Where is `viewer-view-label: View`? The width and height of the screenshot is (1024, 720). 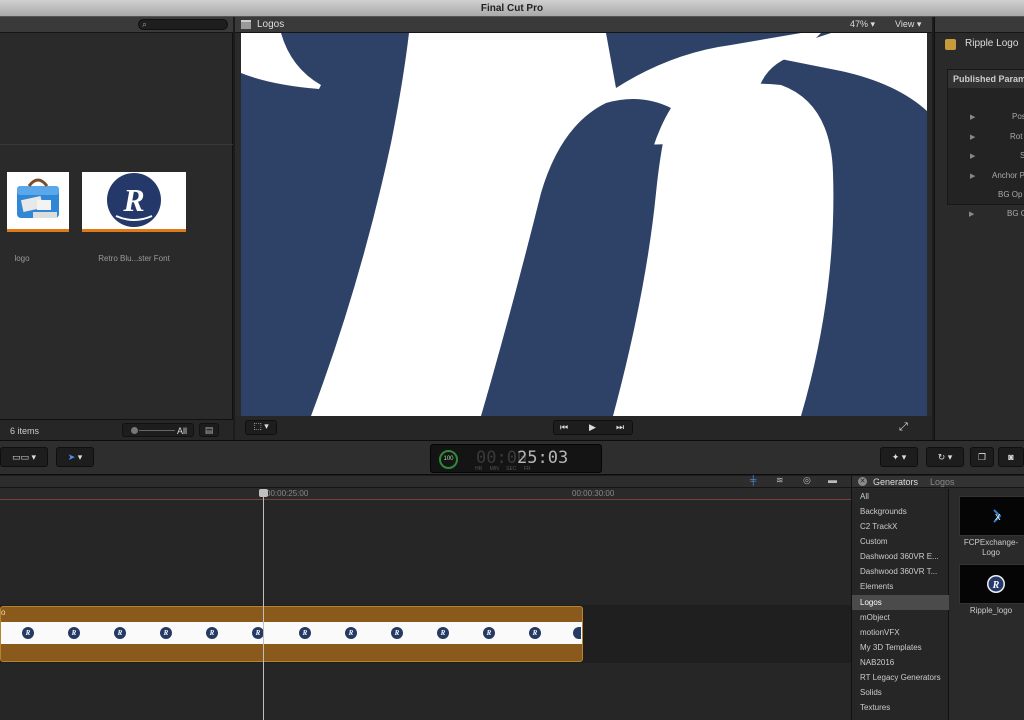 viewer-view-label: View is located at coordinates (905, 24).